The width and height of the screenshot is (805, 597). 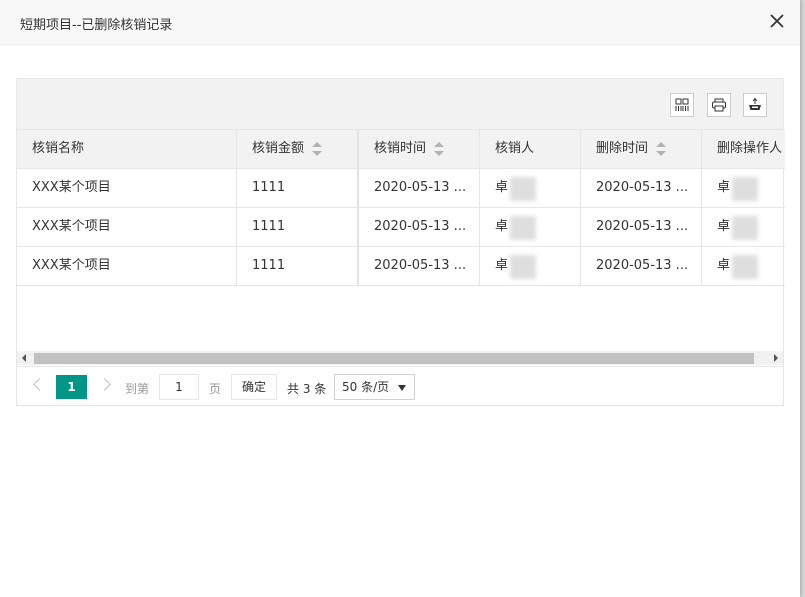 I want to click on column-header-time: 核销时间, so click(x=419, y=149).